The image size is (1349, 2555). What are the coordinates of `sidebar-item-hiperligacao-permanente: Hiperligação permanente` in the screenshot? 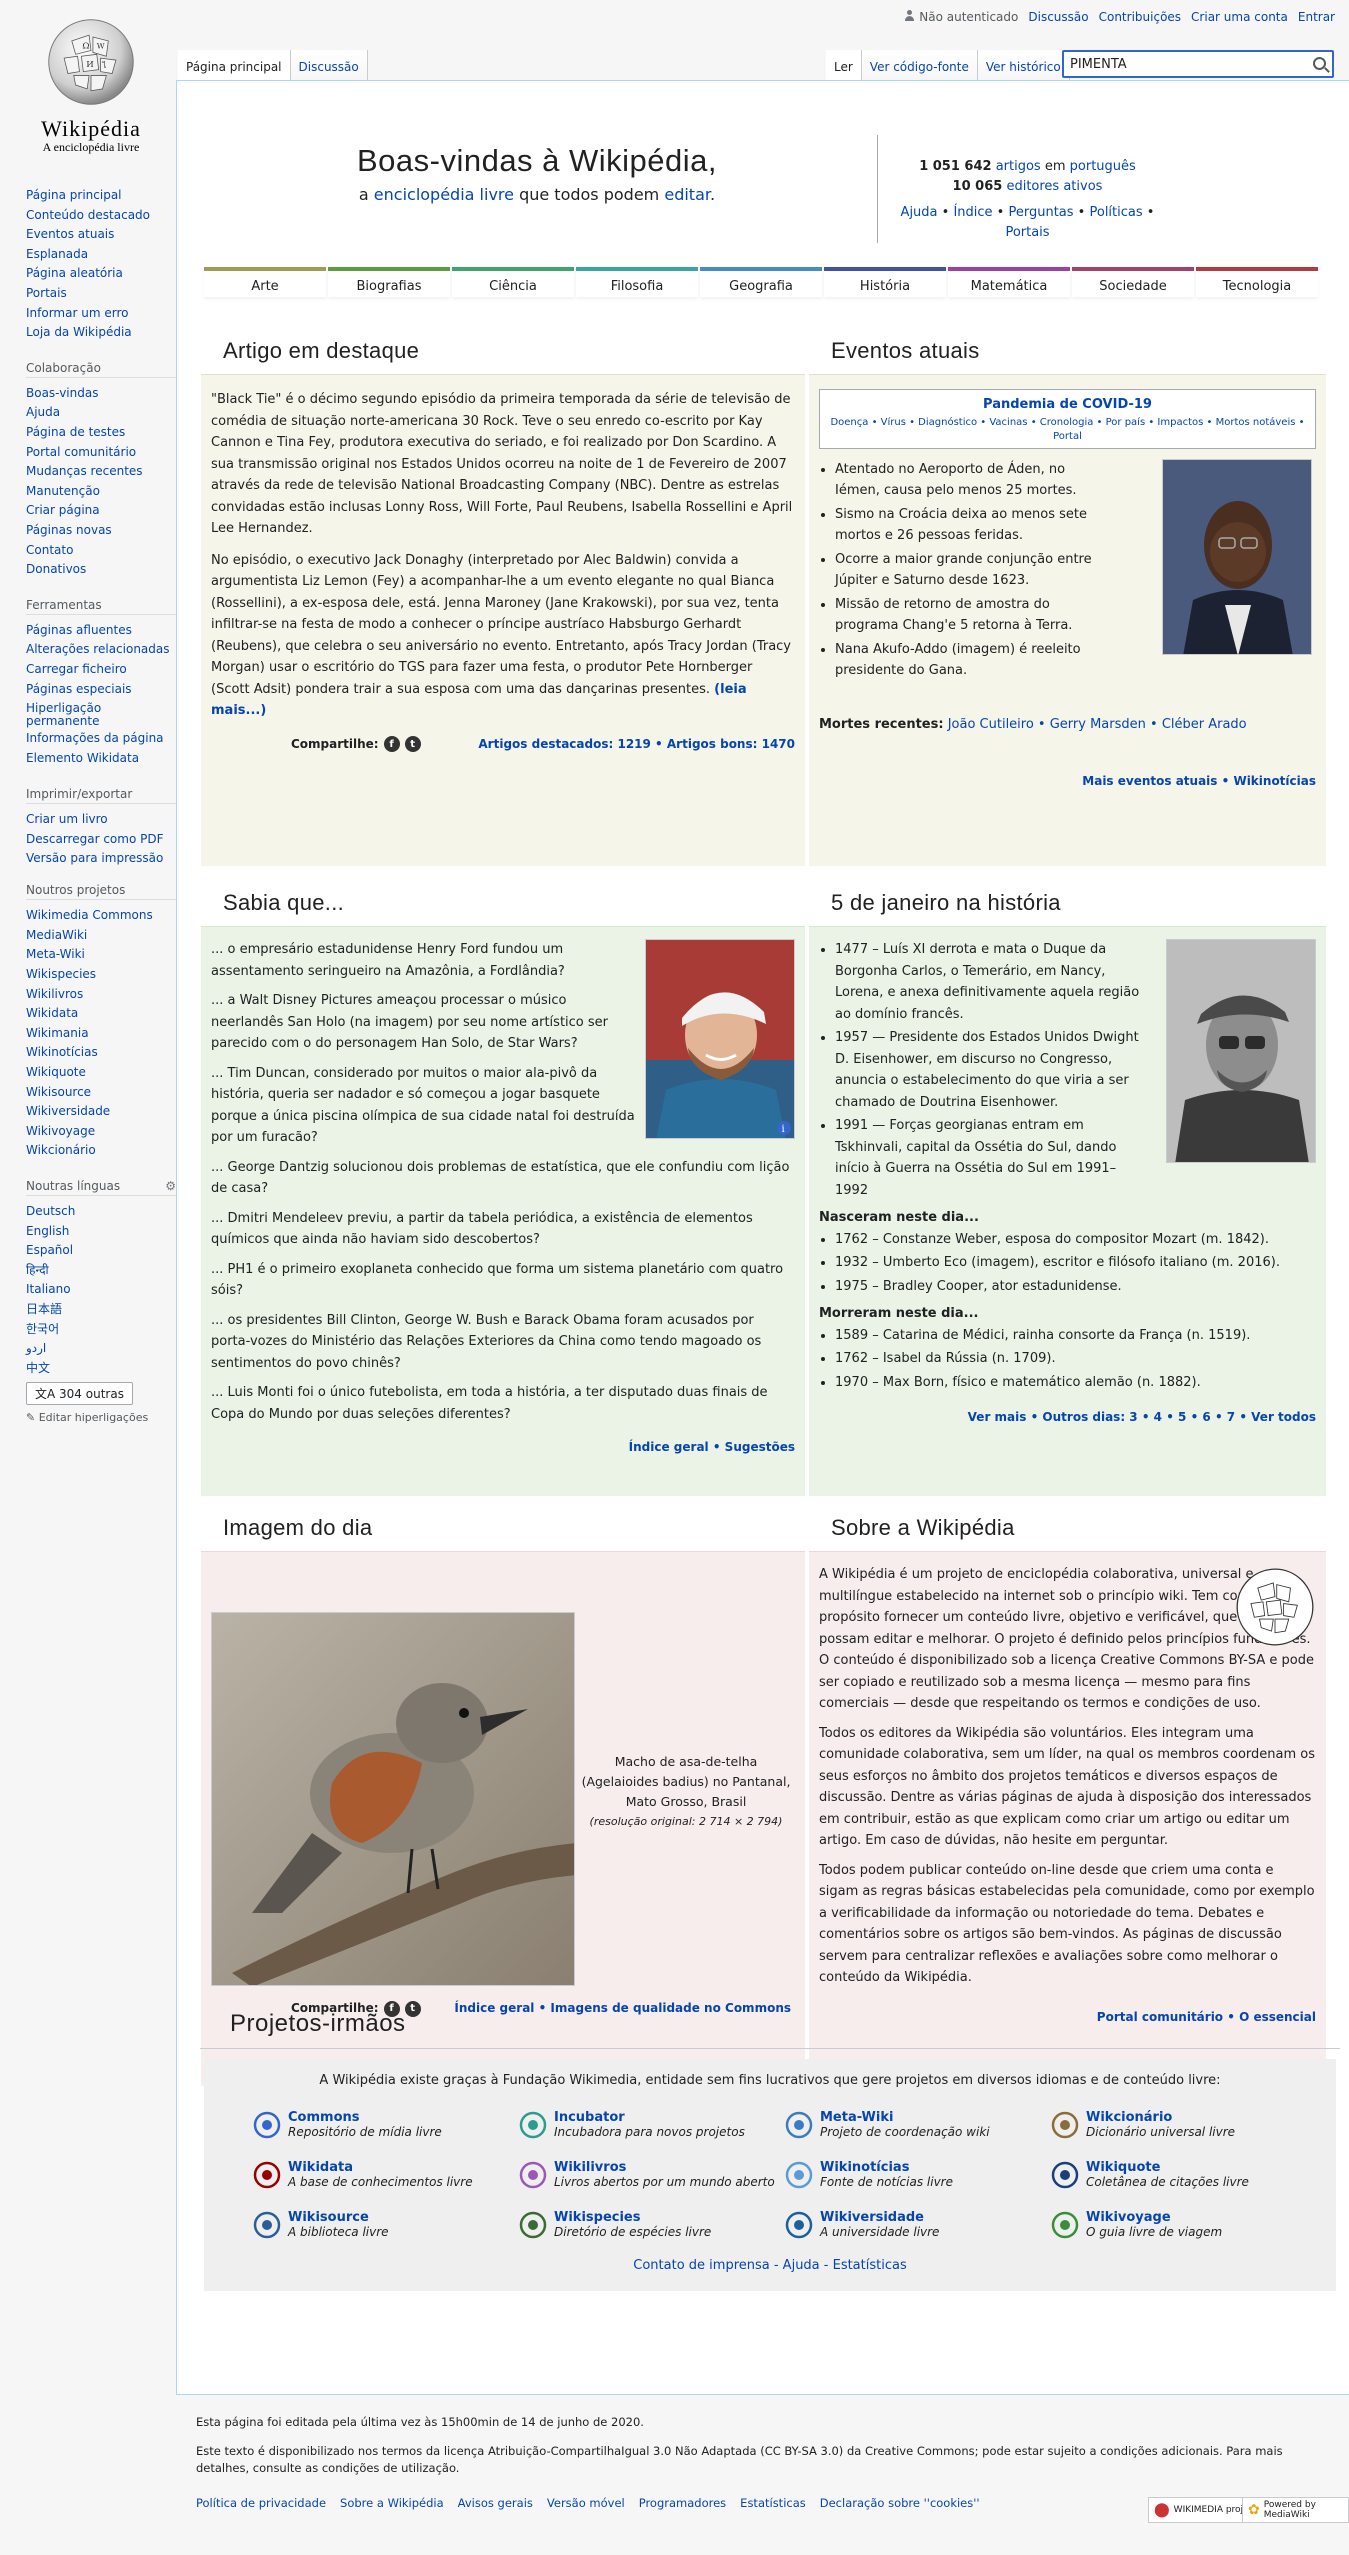 It's located at (101, 715).